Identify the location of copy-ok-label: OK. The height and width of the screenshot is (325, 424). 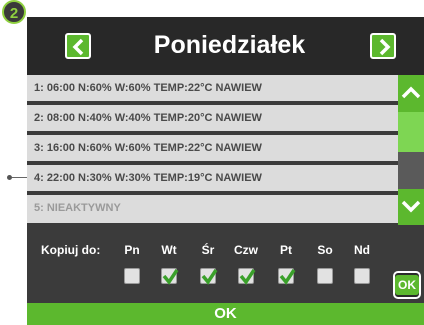
(407, 285).